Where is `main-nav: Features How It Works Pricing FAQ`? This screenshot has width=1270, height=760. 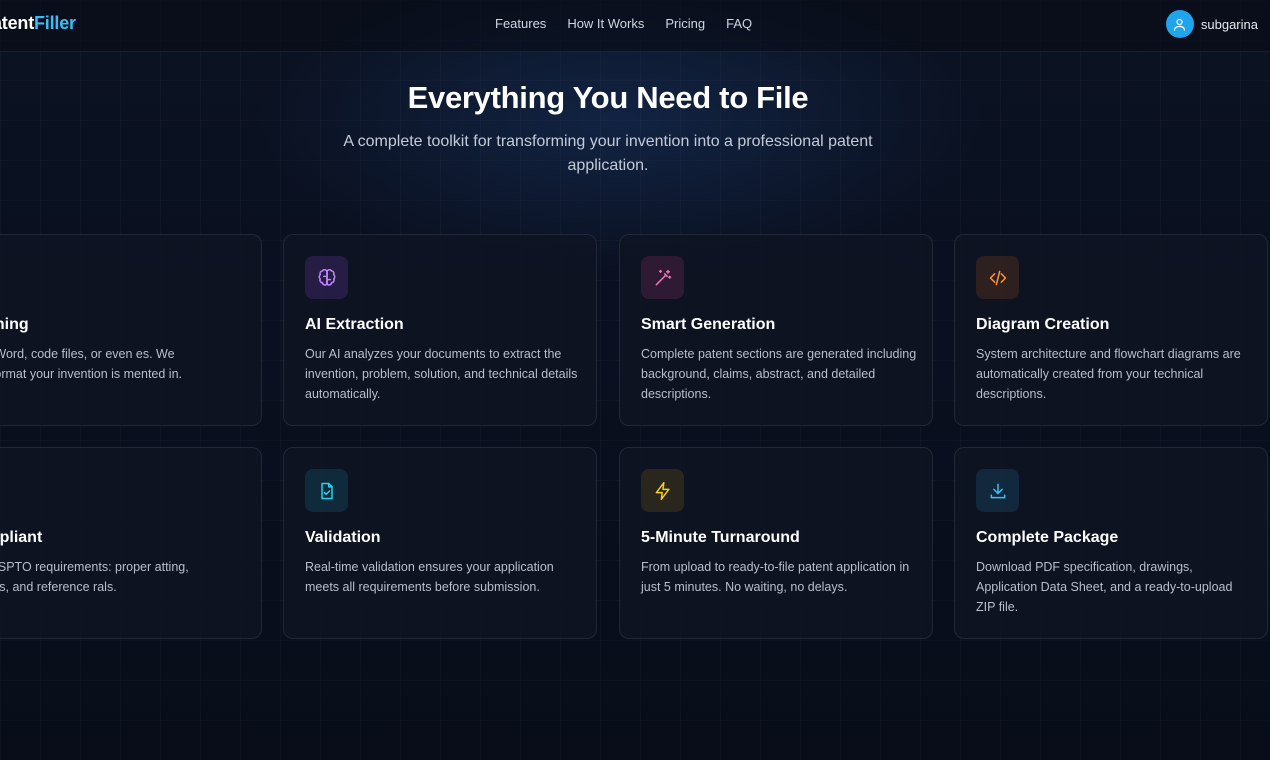
main-nav: Features How It Works Pricing FAQ is located at coordinates (623, 23).